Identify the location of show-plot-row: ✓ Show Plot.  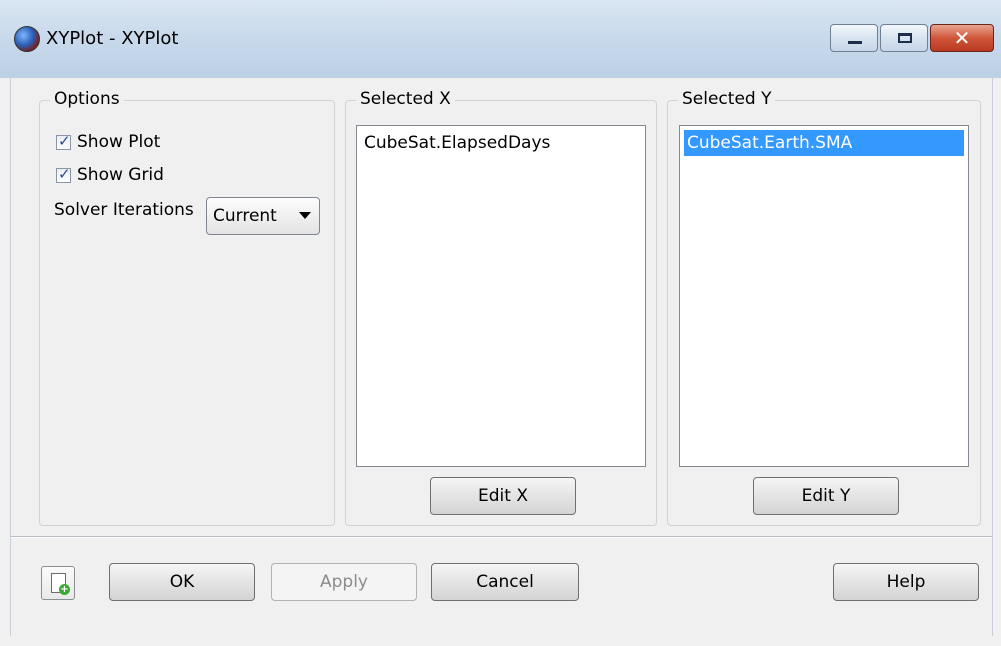
(108, 142).